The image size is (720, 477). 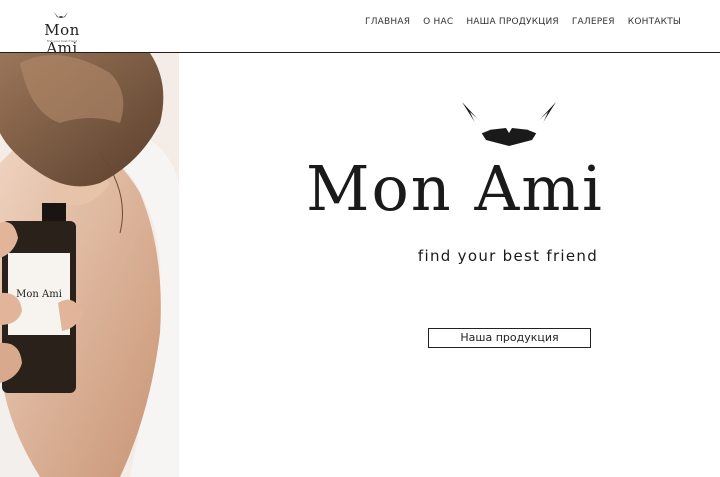 I want to click on hero-title: Mon Ami, so click(x=455, y=188).